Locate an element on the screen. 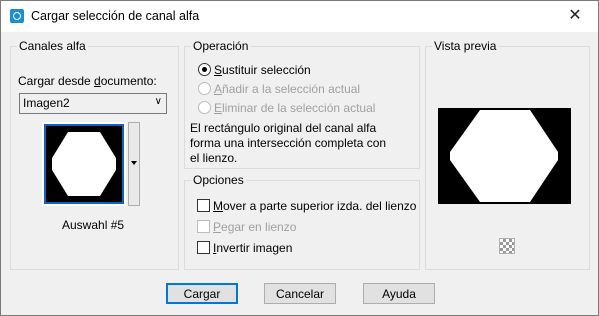 The image size is (599, 316). thumbnail-dropdown-button is located at coordinates (134, 164).